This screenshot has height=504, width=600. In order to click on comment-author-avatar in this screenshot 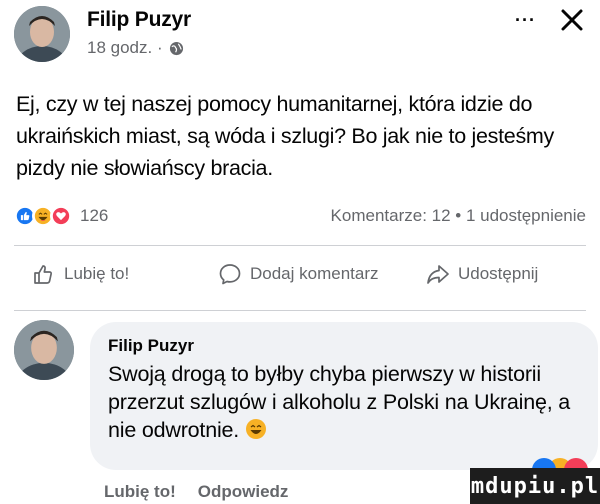, I will do `click(44, 350)`.